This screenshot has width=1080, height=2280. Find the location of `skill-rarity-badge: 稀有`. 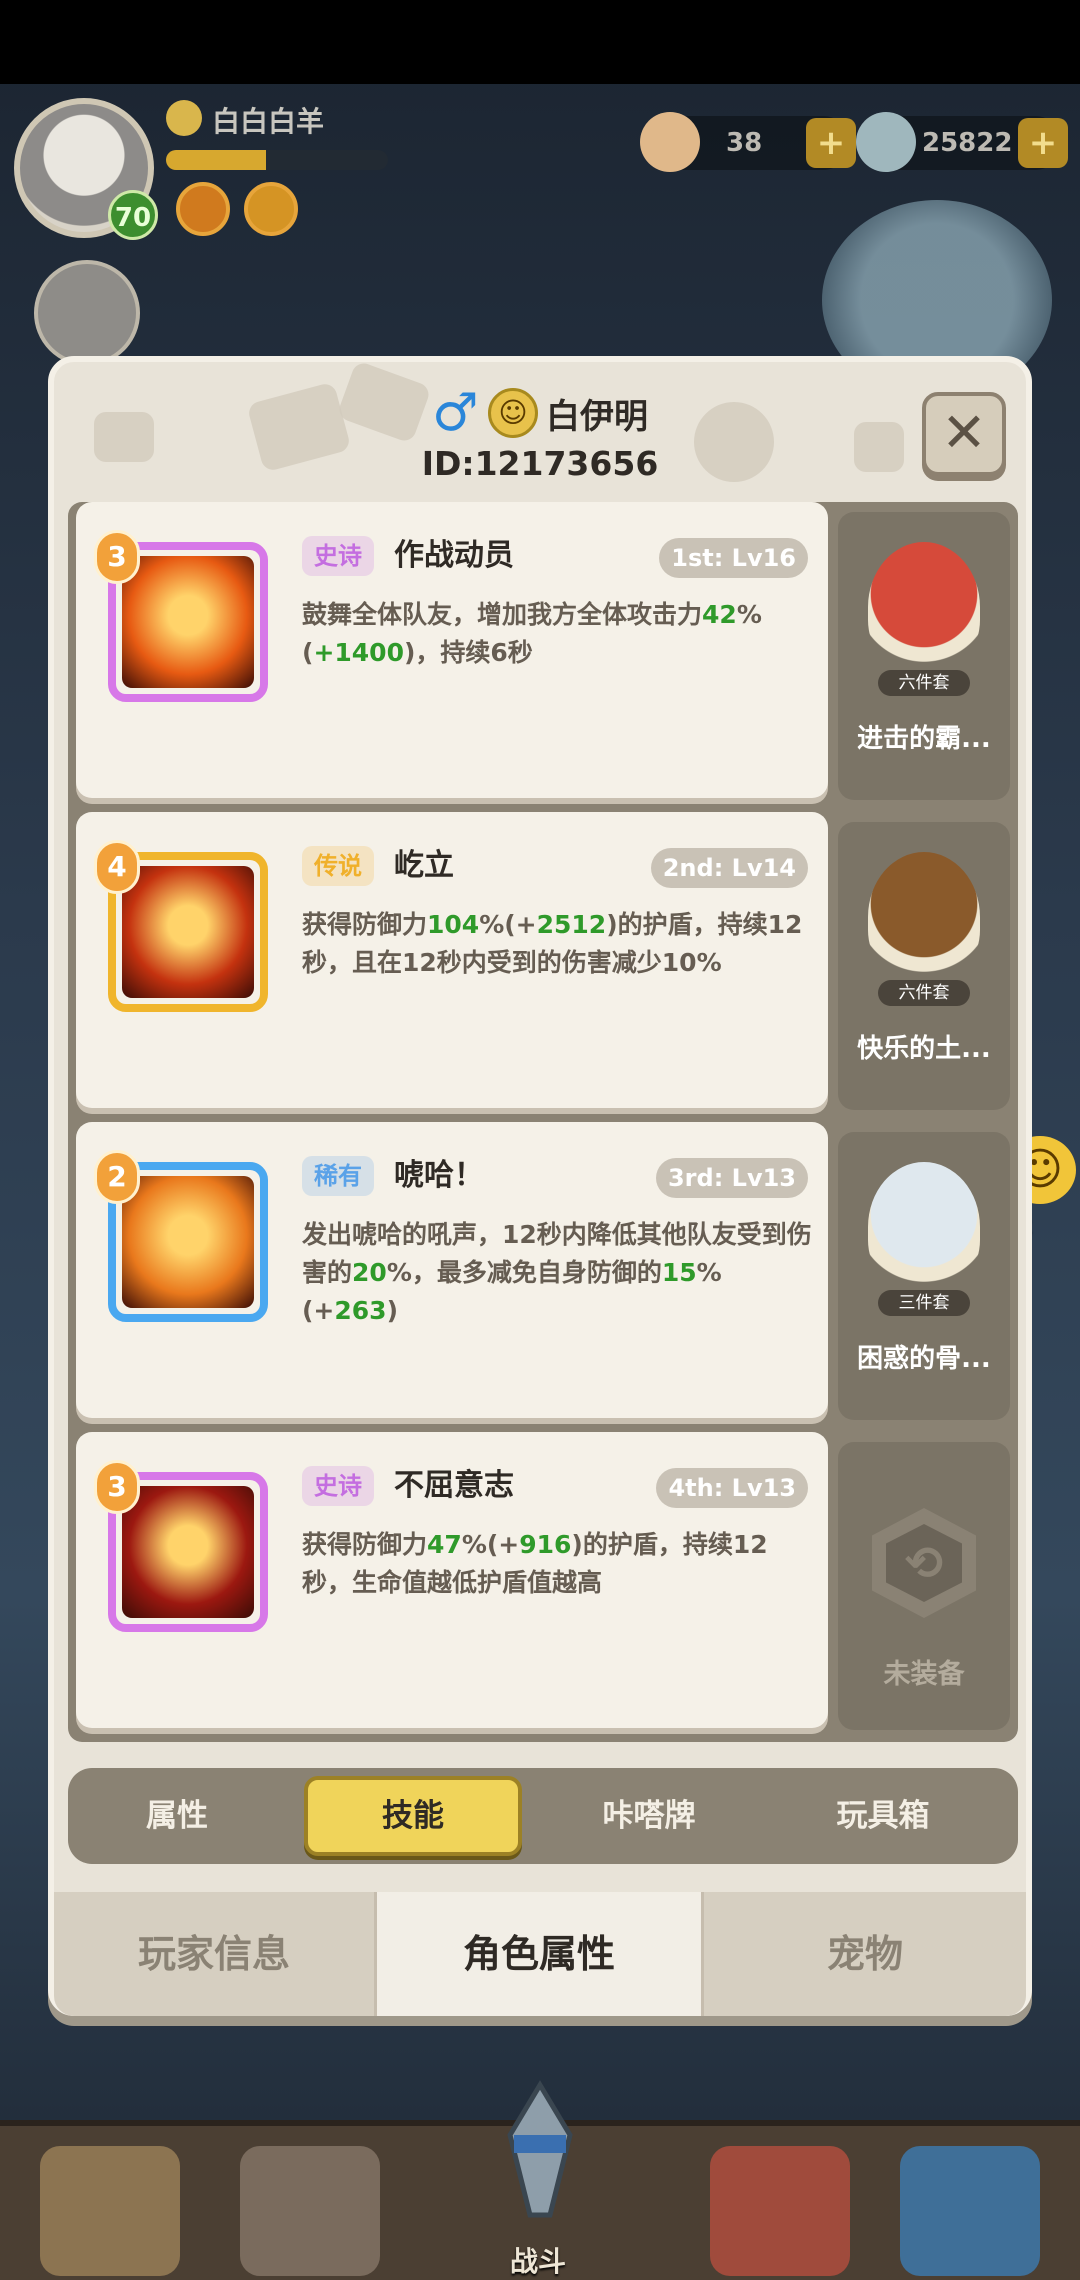

skill-rarity-badge: 稀有 is located at coordinates (338, 1176).